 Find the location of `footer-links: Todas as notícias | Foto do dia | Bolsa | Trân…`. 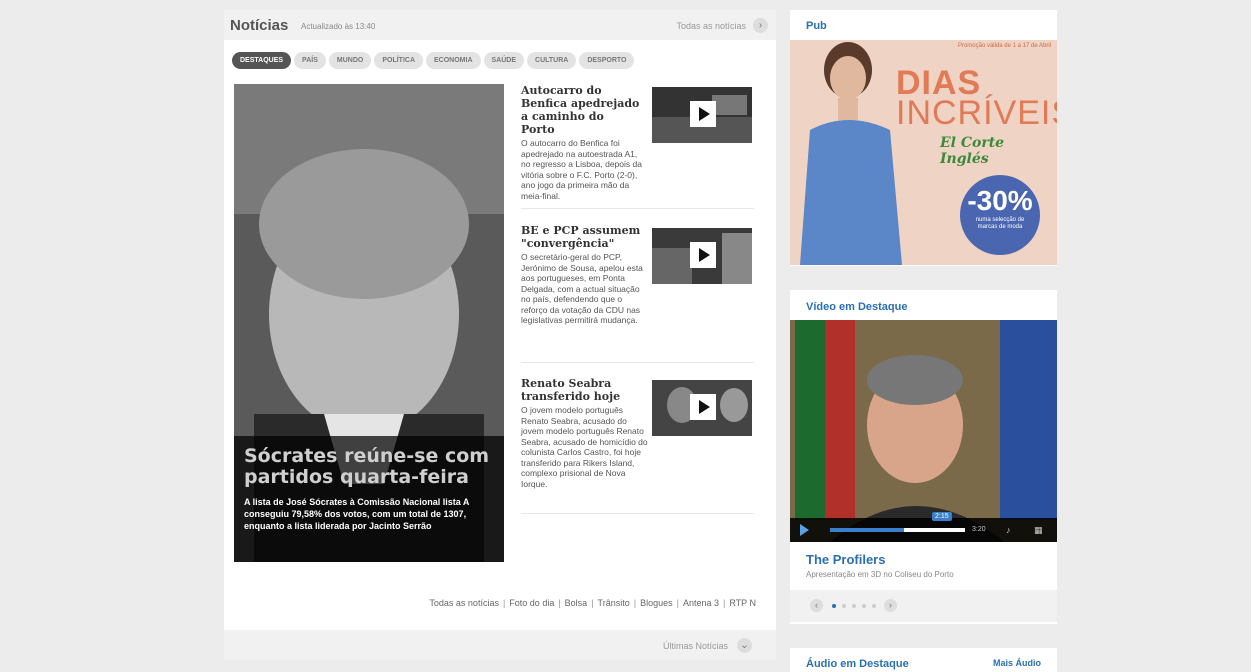

footer-links: Todas as notícias | Foto do dia | Bolsa | Trân… is located at coordinates (592, 603).